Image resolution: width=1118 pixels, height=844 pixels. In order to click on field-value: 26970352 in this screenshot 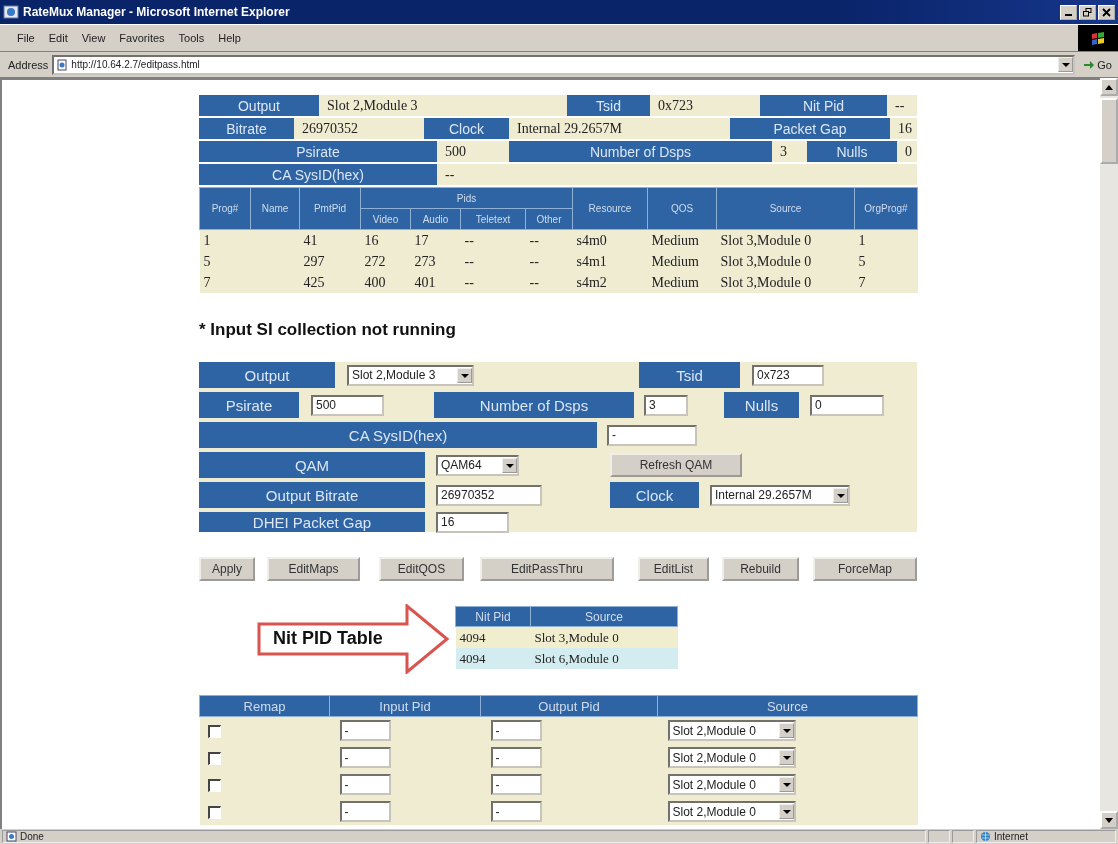, I will do `click(330, 128)`.